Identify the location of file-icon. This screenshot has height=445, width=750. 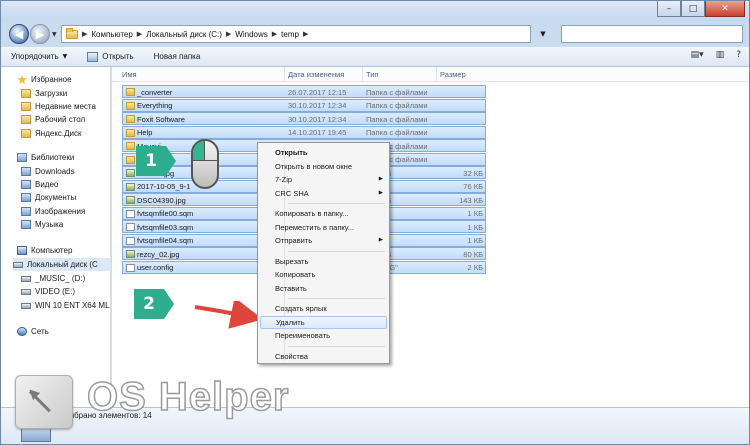
(130, 240).